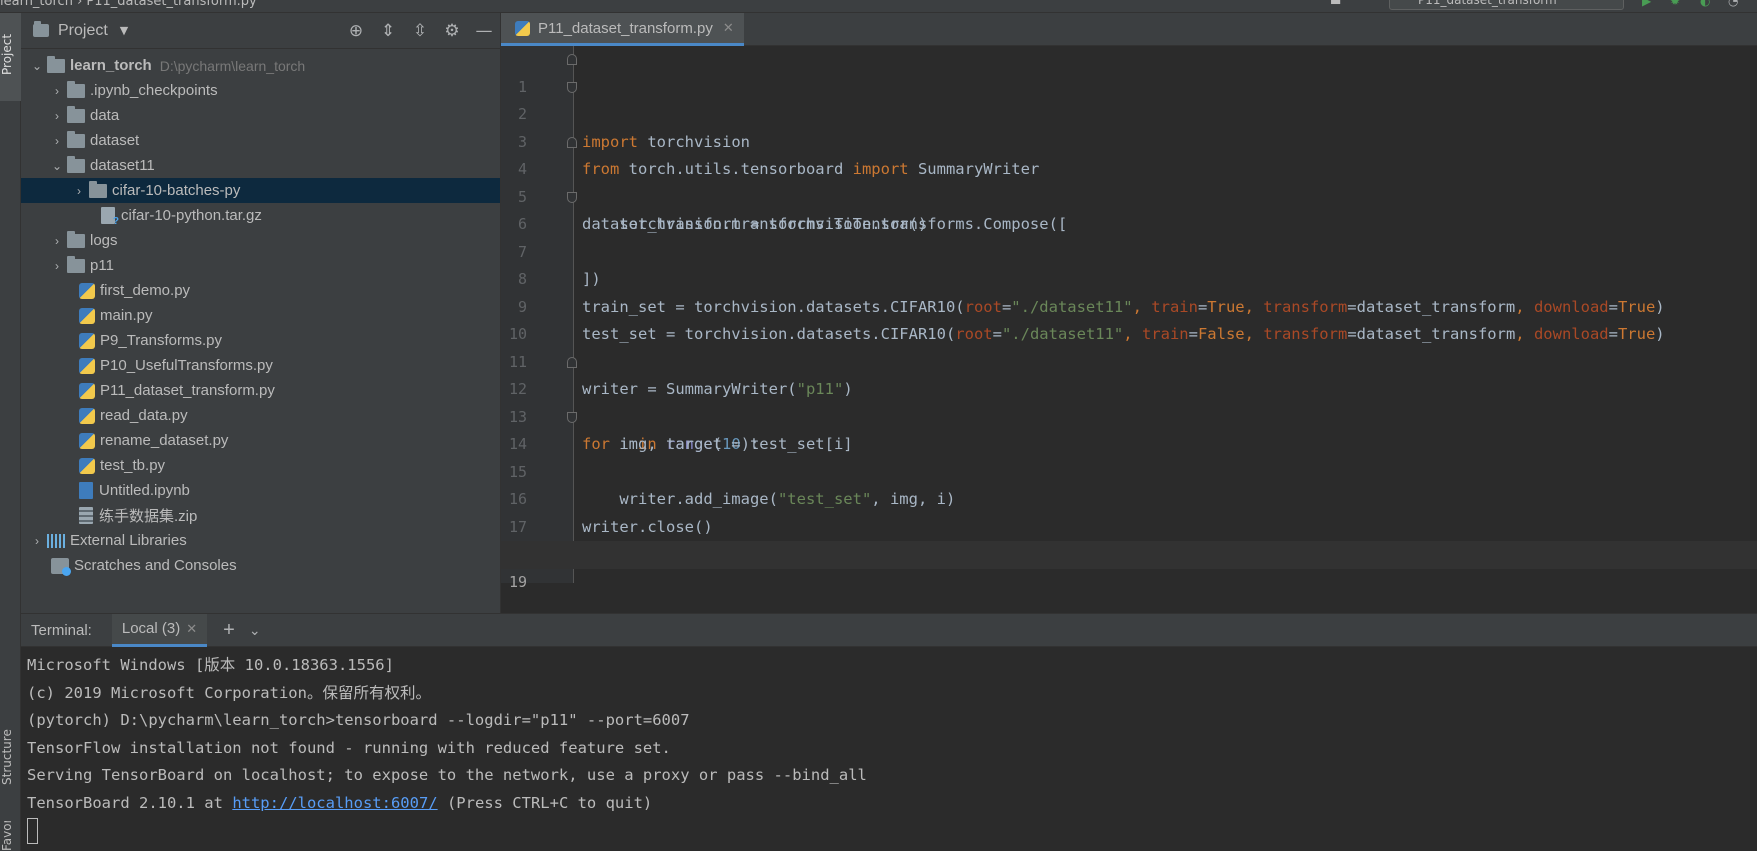 Image resolution: width=1757 pixels, height=851 pixels. Describe the element at coordinates (1646, 4) in the screenshot. I see `run-icon: ▶` at that location.